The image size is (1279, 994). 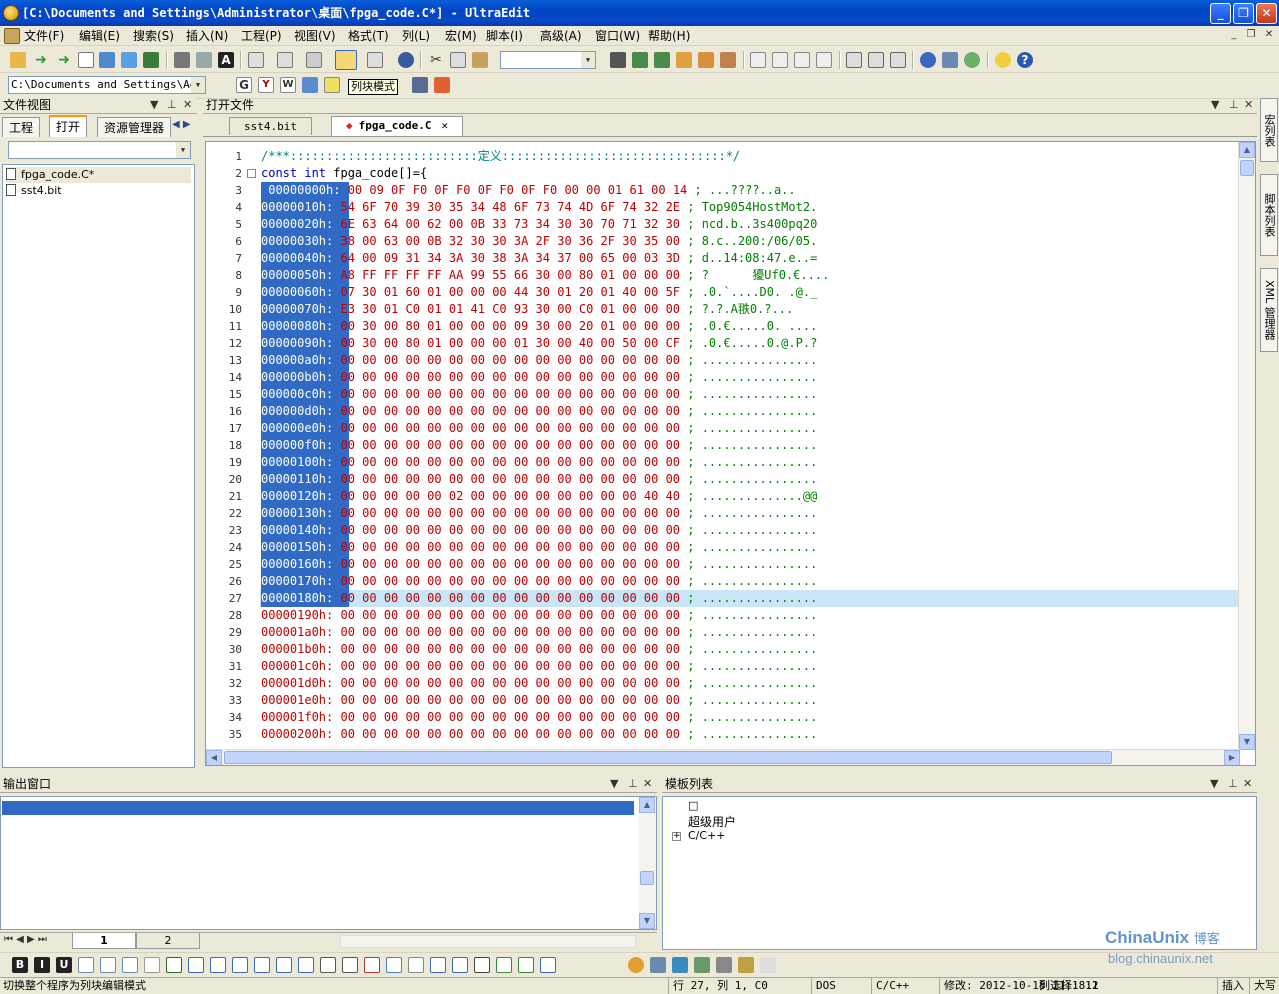 What do you see at coordinates (928, 60) in the screenshot?
I see `browser-icon` at bounding box center [928, 60].